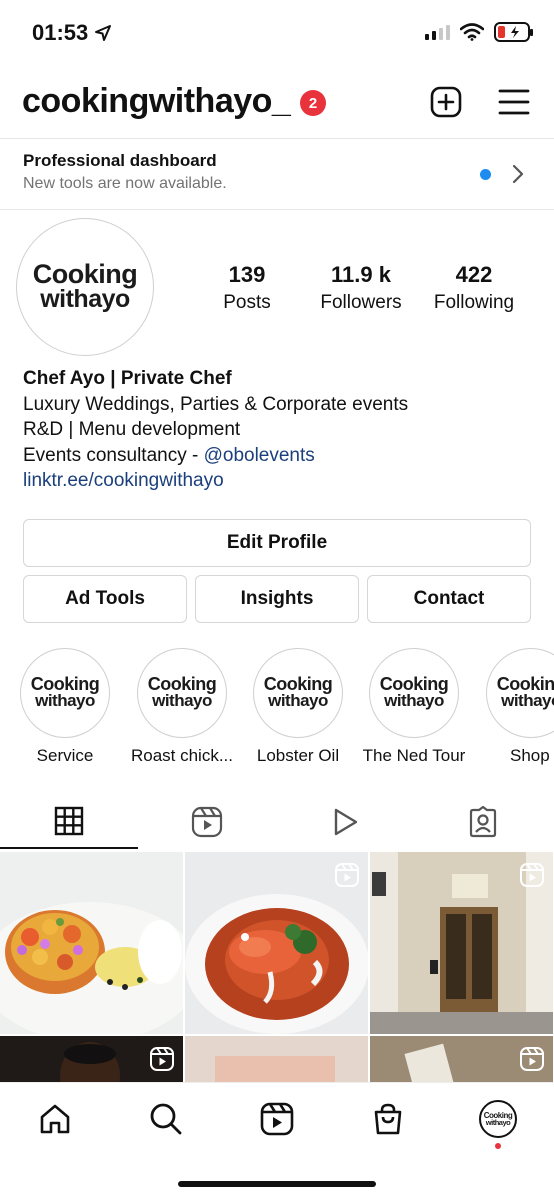  I want to click on website-link: linktr.ee/cookingwithayo, so click(278, 481).